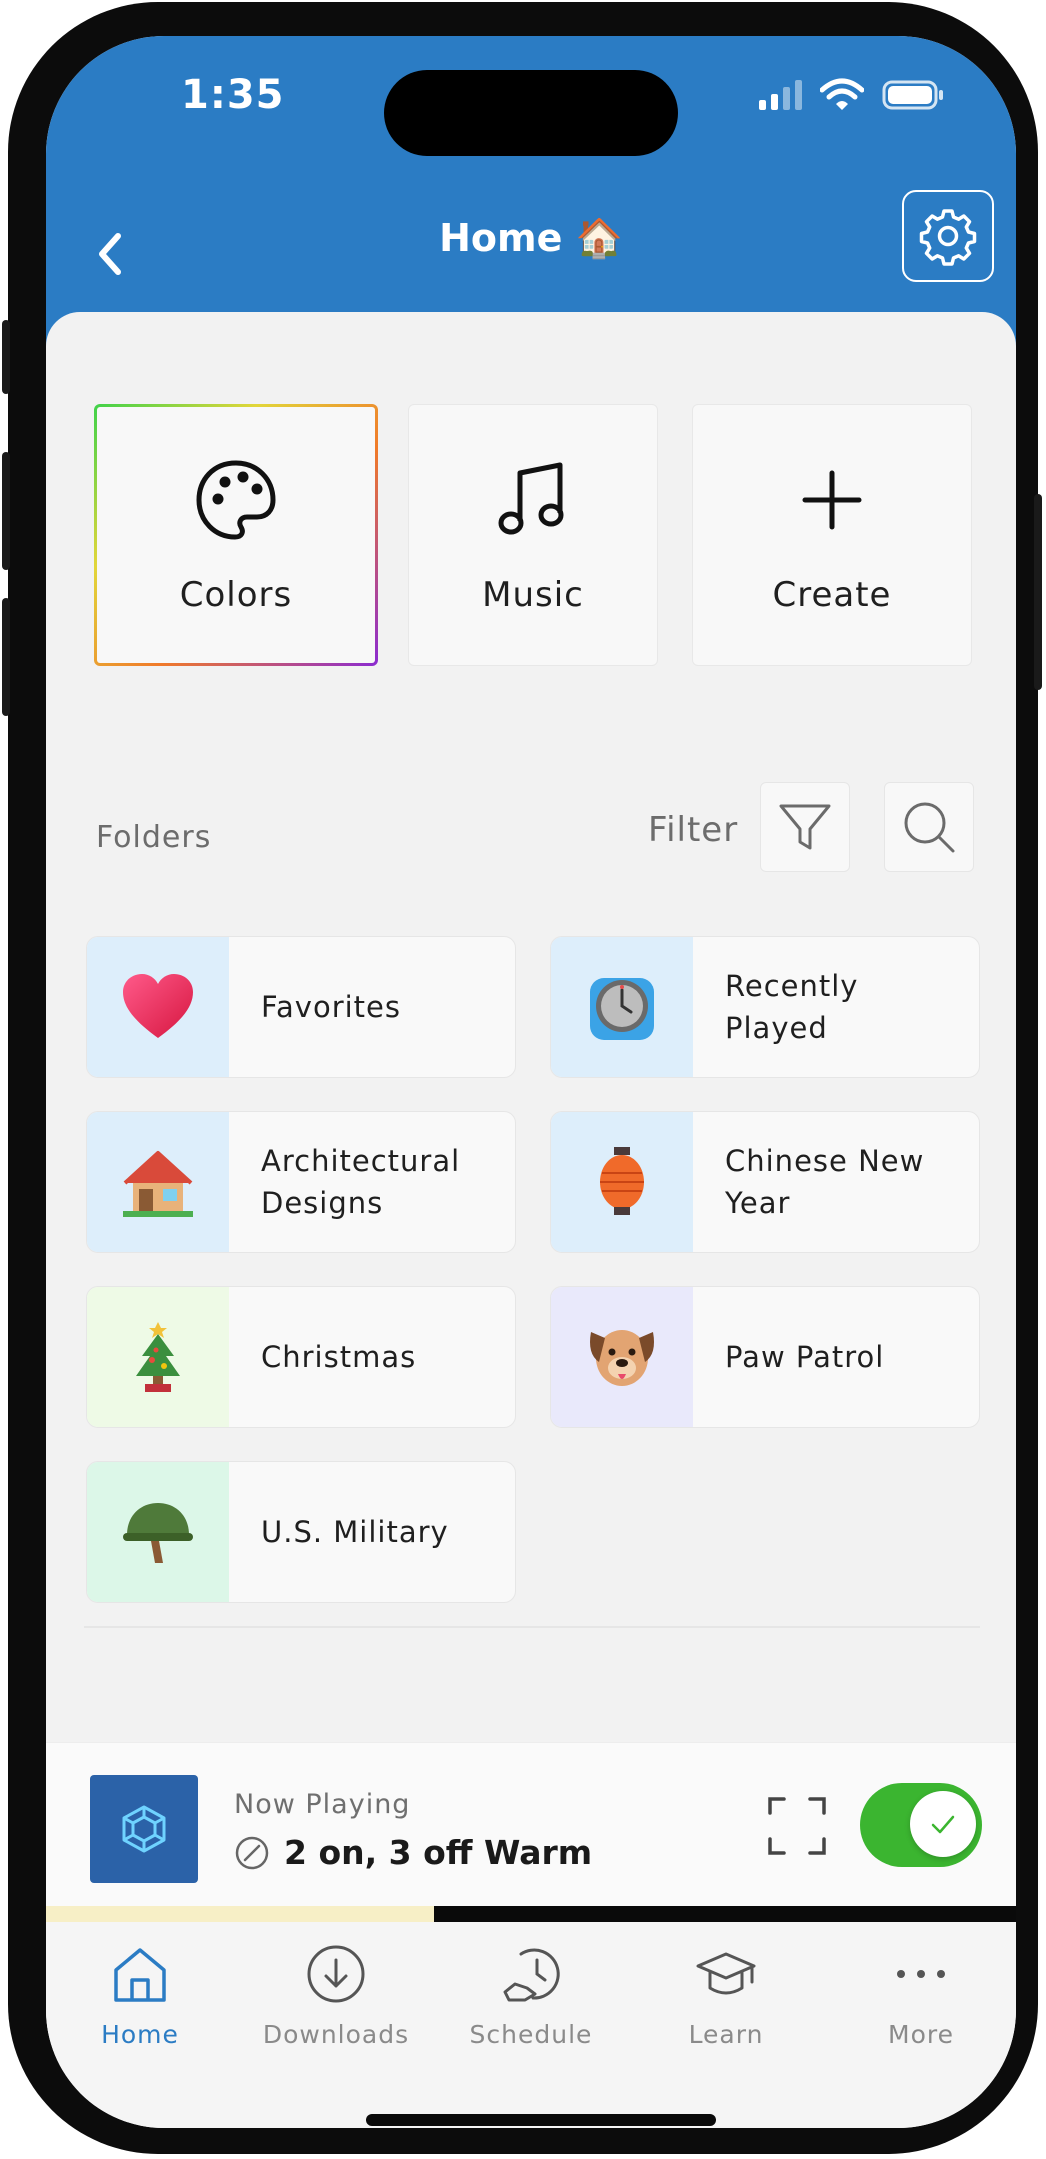 Image resolution: width=1046 pixels, height=2159 pixels. Describe the element at coordinates (541, 2120) in the screenshot. I see `home-indicator` at that location.